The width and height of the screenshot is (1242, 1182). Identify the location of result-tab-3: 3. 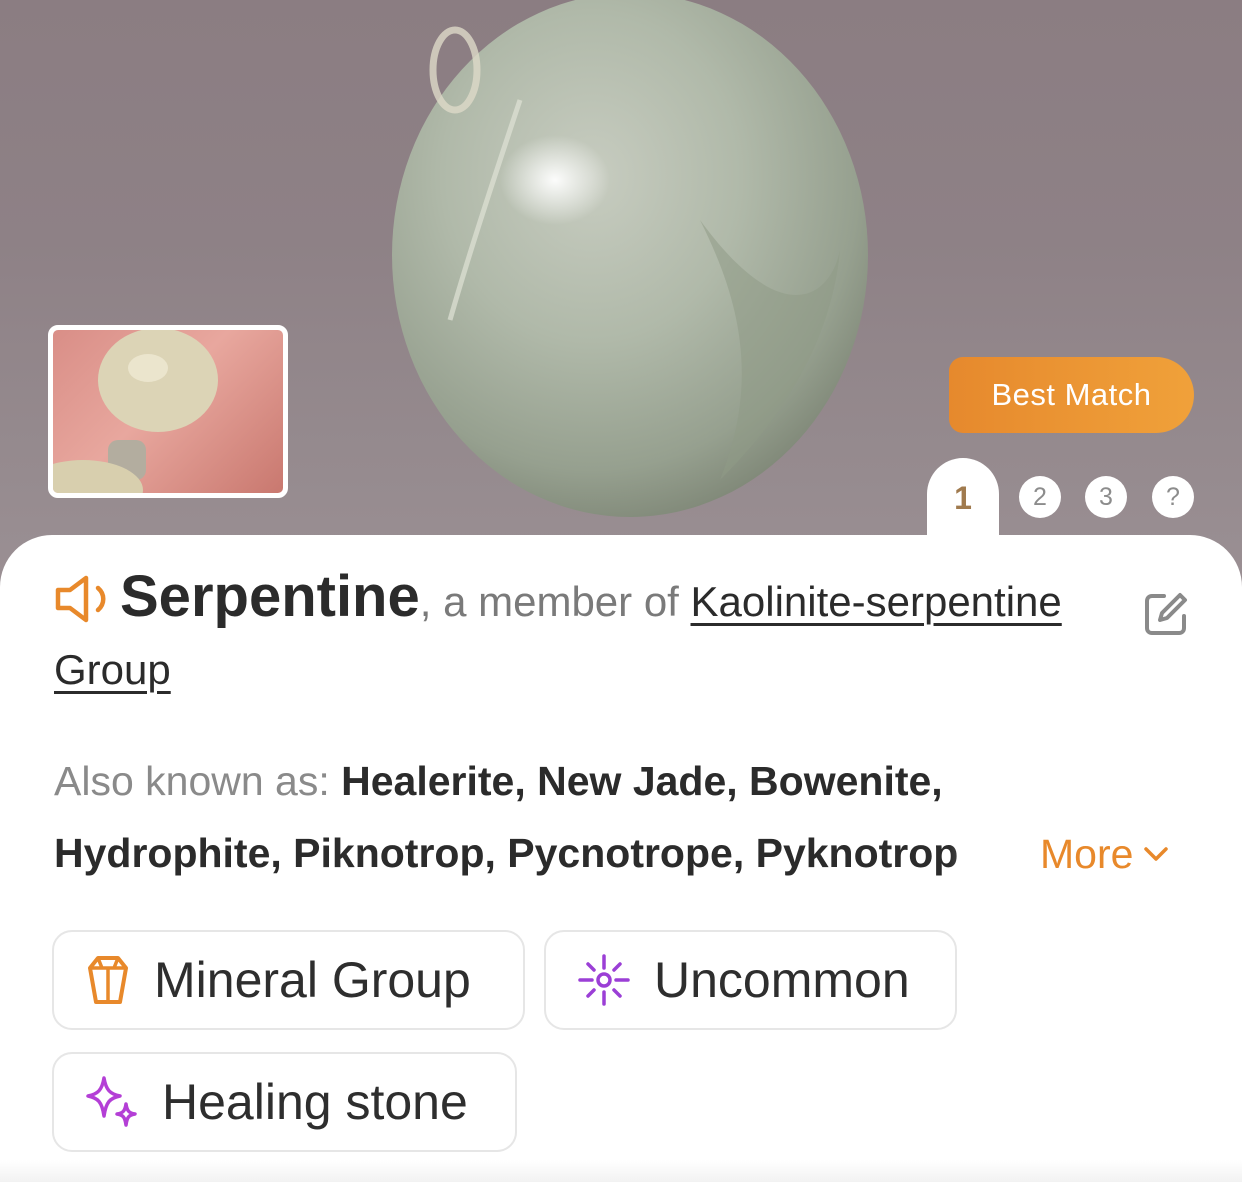
(1106, 497).